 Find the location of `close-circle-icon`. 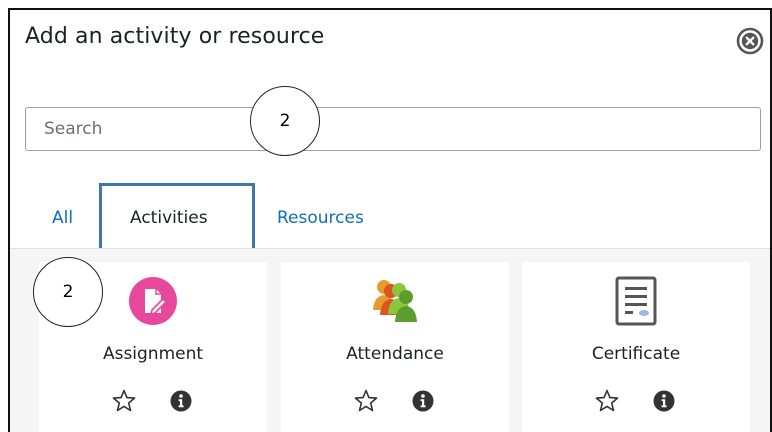

close-circle-icon is located at coordinates (750, 41).